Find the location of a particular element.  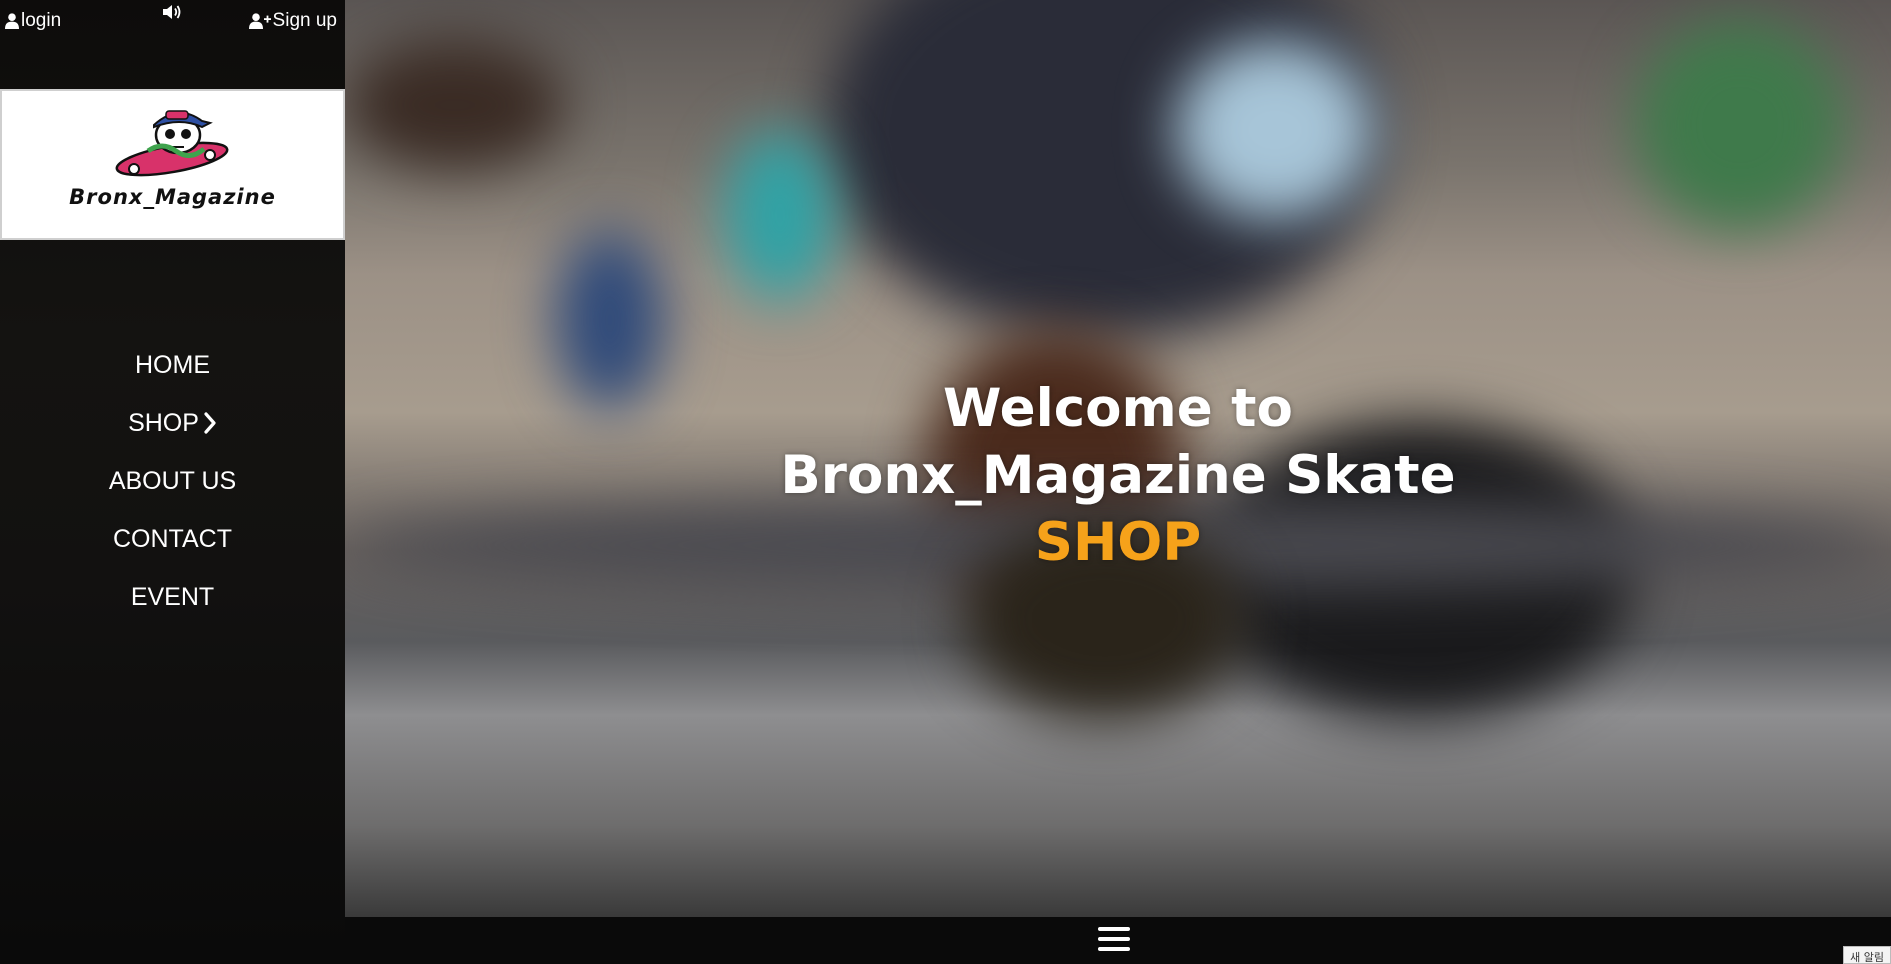

hero-line-2: Bronx_Magazine Skate is located at coordinates (1118, 475).